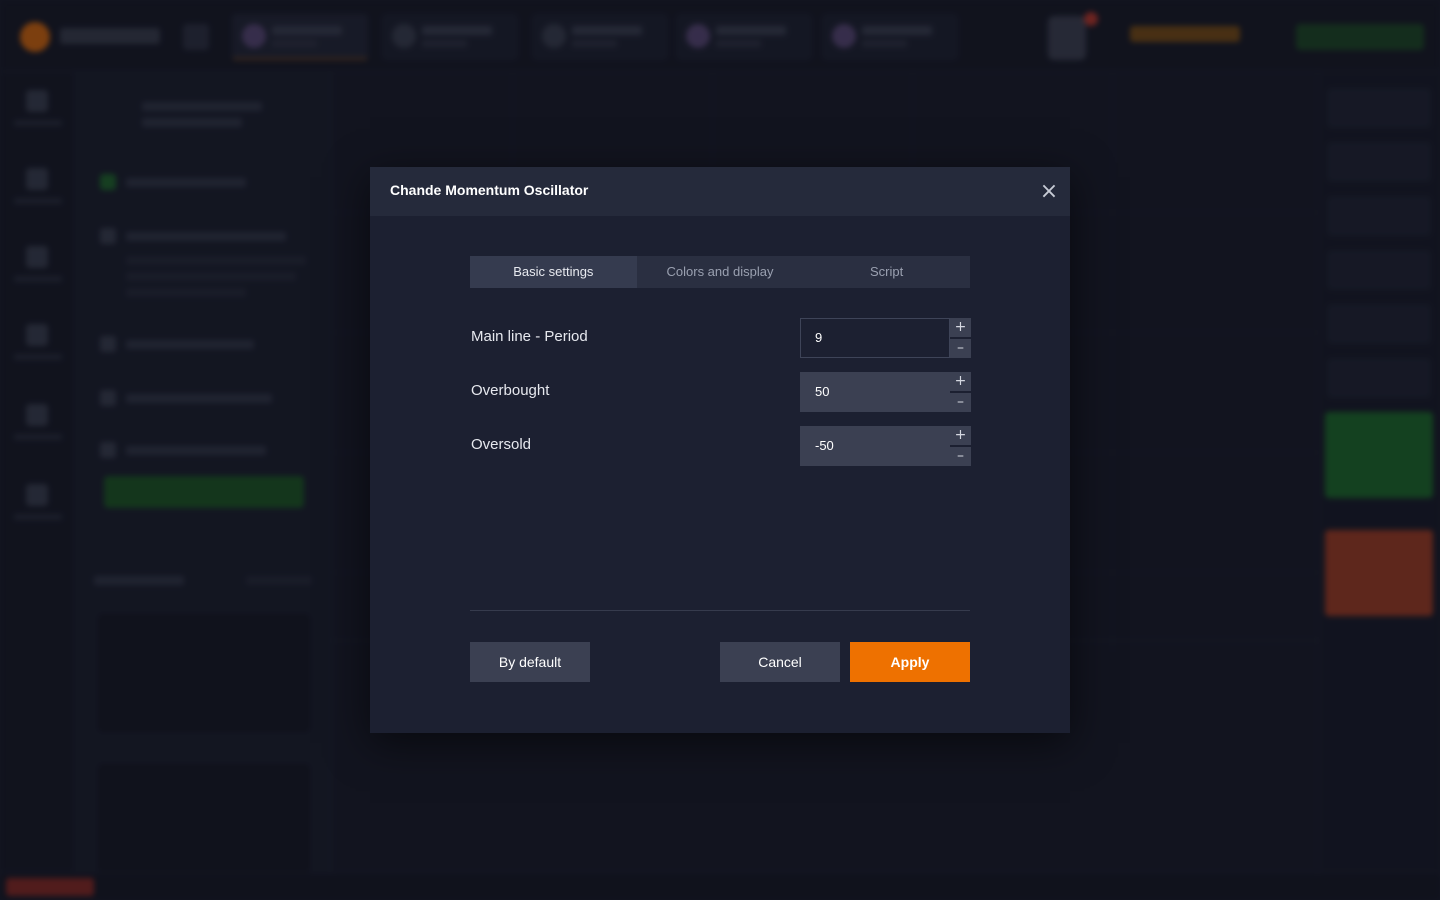 The height and width of the screenshot is (900, 1440). Describe the element at coordinates (720, 610) in the screenshot. I see `divider` at that location.